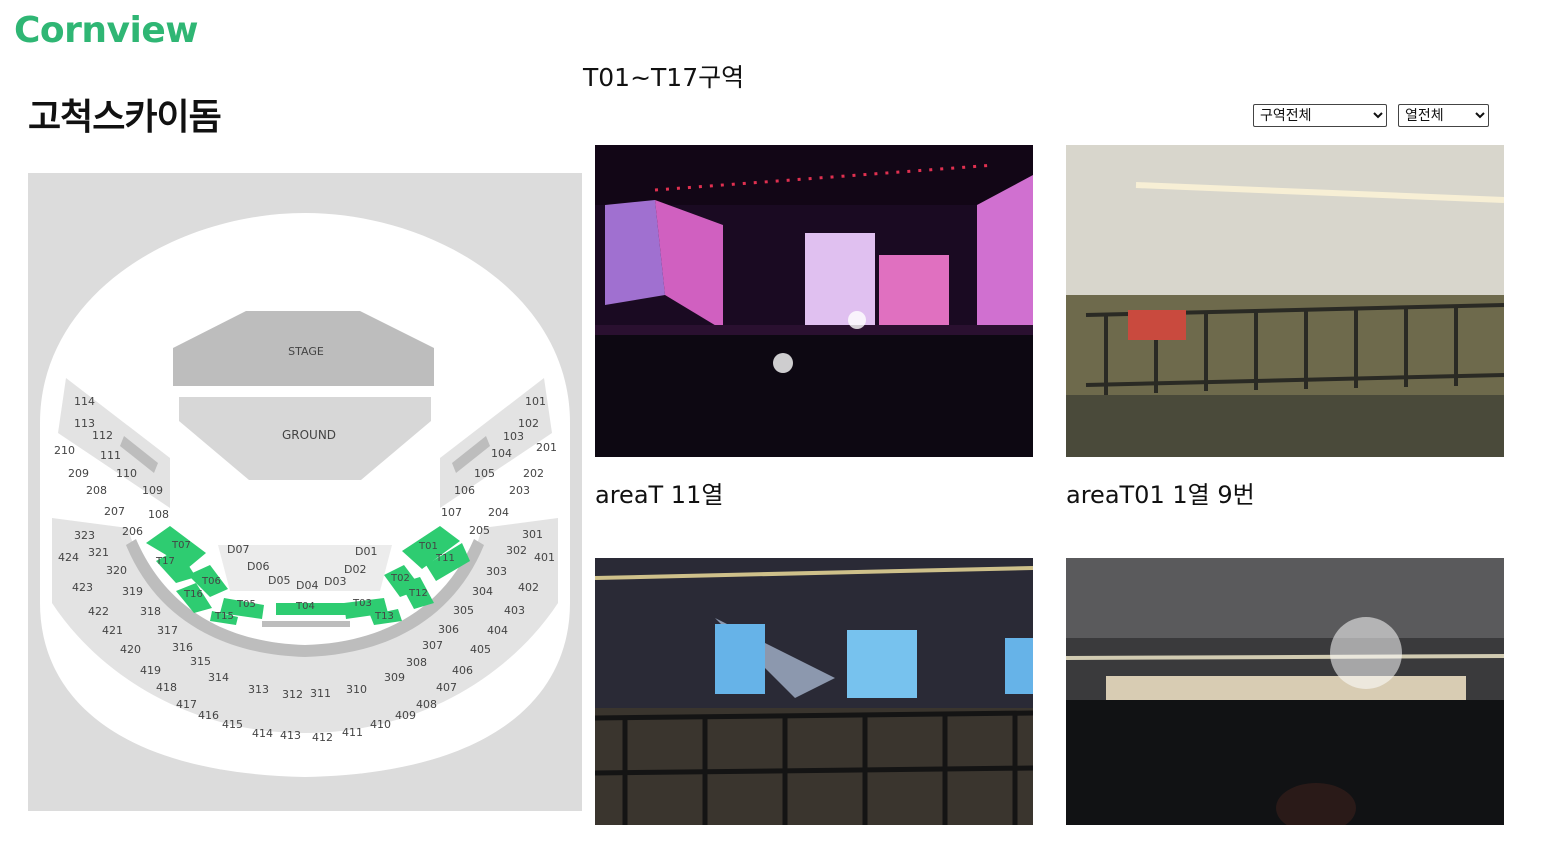  Describe the element at coordinates (428, 546) in the screenshot. I see `t-label: T01` at that location.